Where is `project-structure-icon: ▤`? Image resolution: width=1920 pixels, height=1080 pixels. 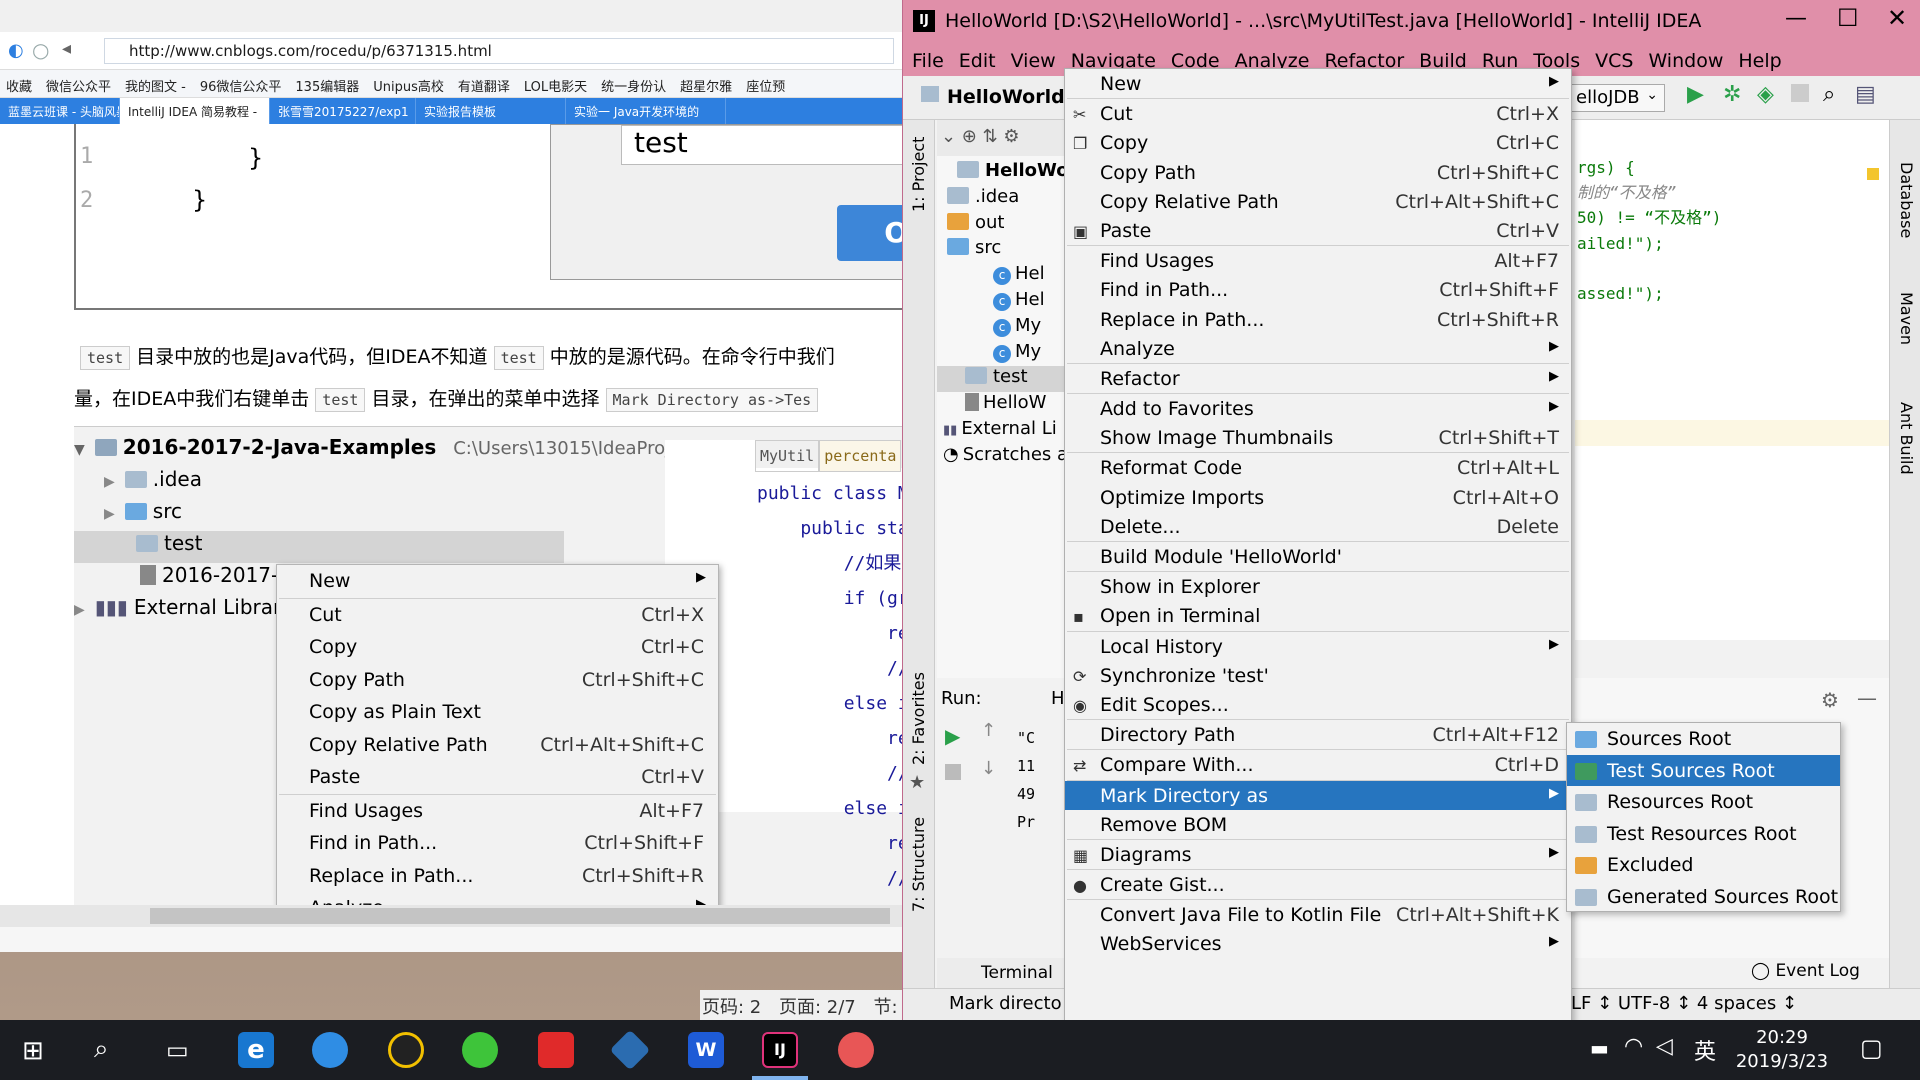
project-structure-icon: ▤ is located at coordinates (1865, 94).